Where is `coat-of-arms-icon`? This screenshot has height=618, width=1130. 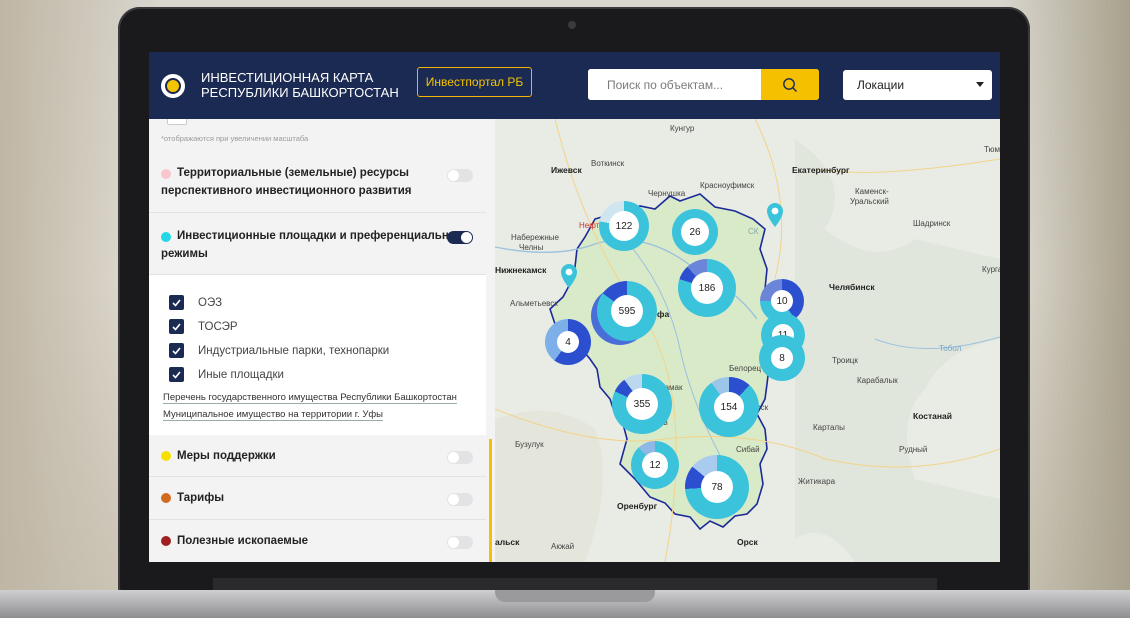
coat-of-arms-icon is located at coordinates (173, 86).